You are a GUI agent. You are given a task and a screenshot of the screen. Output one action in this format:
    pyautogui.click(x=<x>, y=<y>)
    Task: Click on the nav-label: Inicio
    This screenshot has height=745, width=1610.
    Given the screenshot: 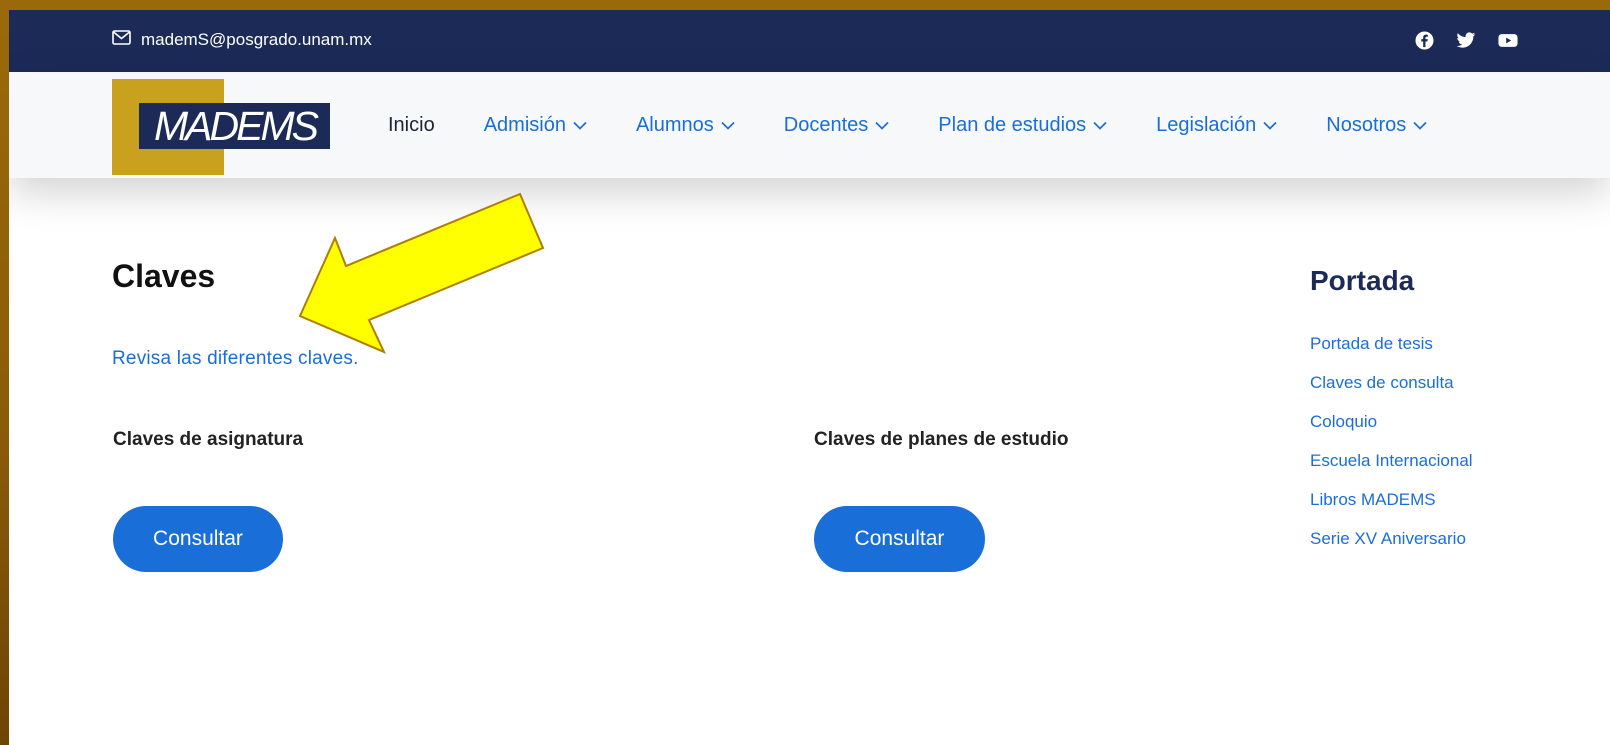 What is the action you would take?
    pyautogui.click(x=411, y=125)
    